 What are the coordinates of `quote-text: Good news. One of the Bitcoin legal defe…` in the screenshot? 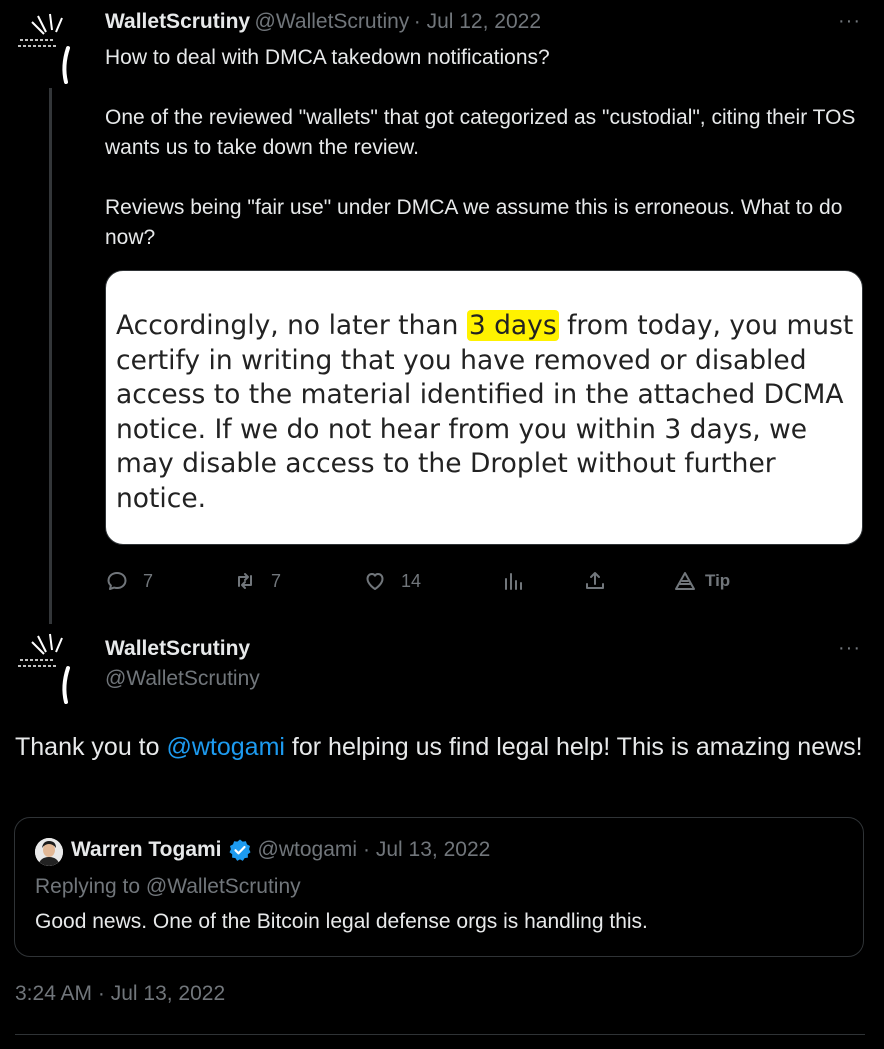 It's located at (341, 921).